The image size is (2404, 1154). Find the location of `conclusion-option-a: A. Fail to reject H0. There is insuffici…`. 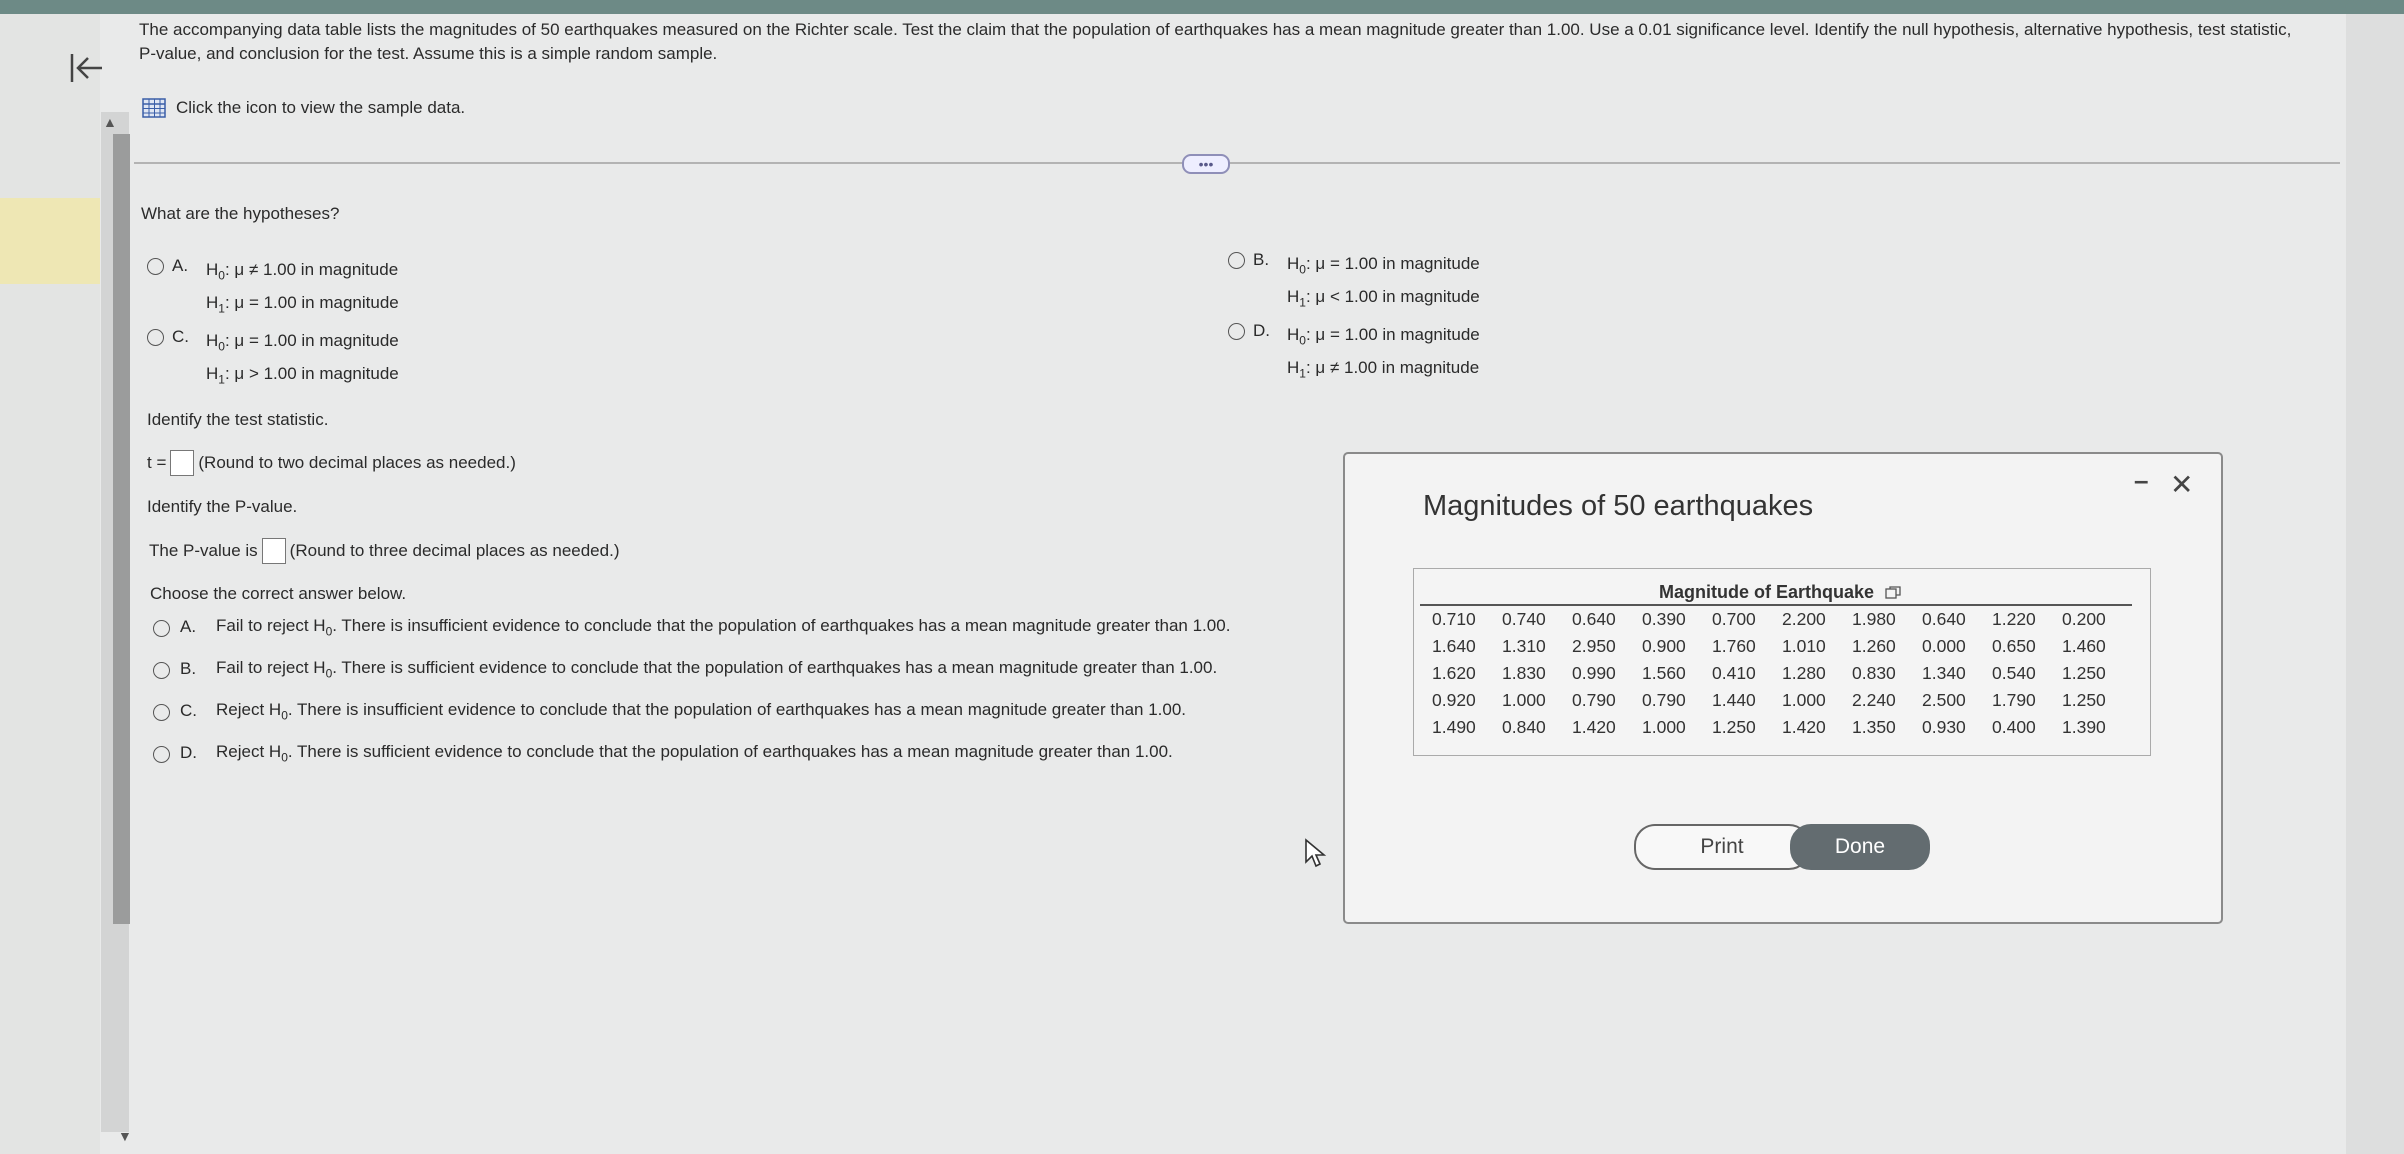

conclusion-option-a: A. Fail to reject H0. There is insuffici… is located at coordinates (691, 627).